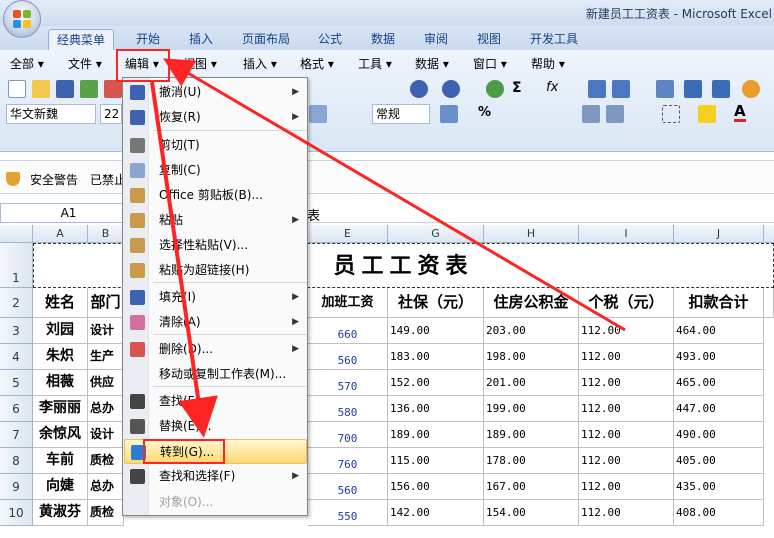 This screenshot has width=774, height=538. What do you see at coordinates (184, 259) in the screenshot?
I see `arrow-to-goto` at bounding box center [184, 259].